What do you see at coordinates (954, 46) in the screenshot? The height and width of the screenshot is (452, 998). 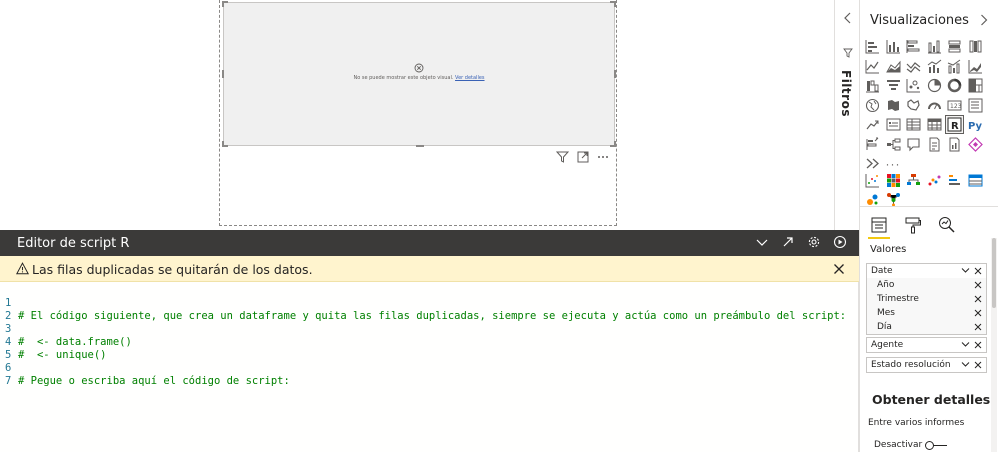 I see `100-stacked-bar-icon` at bounding box center [954, 46].